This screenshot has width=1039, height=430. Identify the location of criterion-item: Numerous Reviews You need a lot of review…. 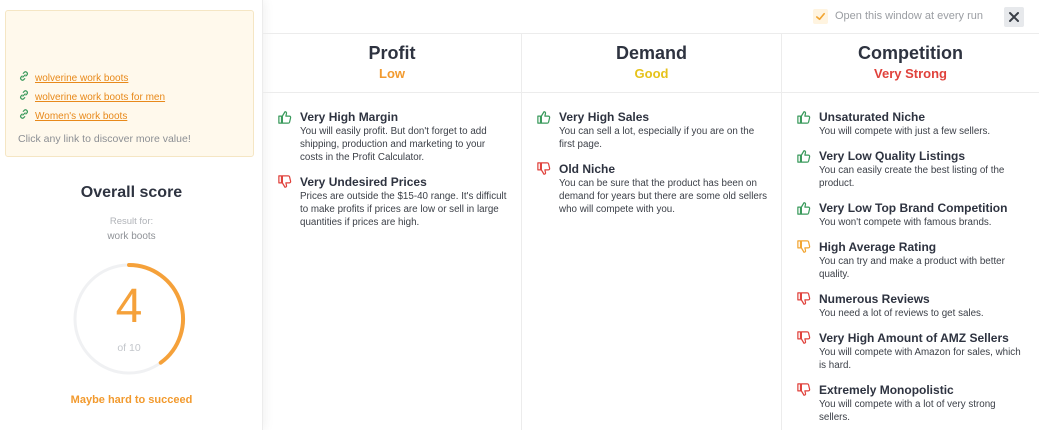
(912, 306).